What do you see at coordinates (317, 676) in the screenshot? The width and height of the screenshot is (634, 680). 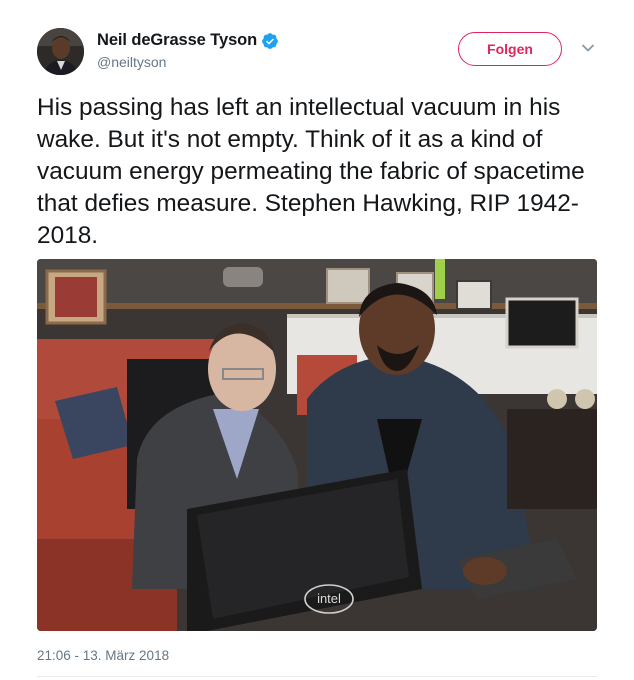 I see `divider` at bounding box center [317, 676].